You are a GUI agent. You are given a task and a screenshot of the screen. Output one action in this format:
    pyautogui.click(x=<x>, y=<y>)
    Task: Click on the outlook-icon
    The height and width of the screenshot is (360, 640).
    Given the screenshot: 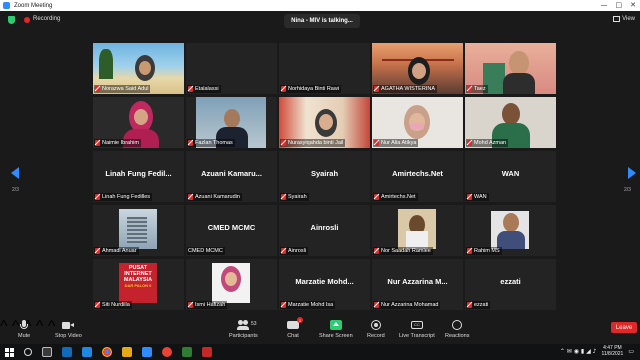 What is the action you would take?
    pyautogui.click(x=67, y=352)
    